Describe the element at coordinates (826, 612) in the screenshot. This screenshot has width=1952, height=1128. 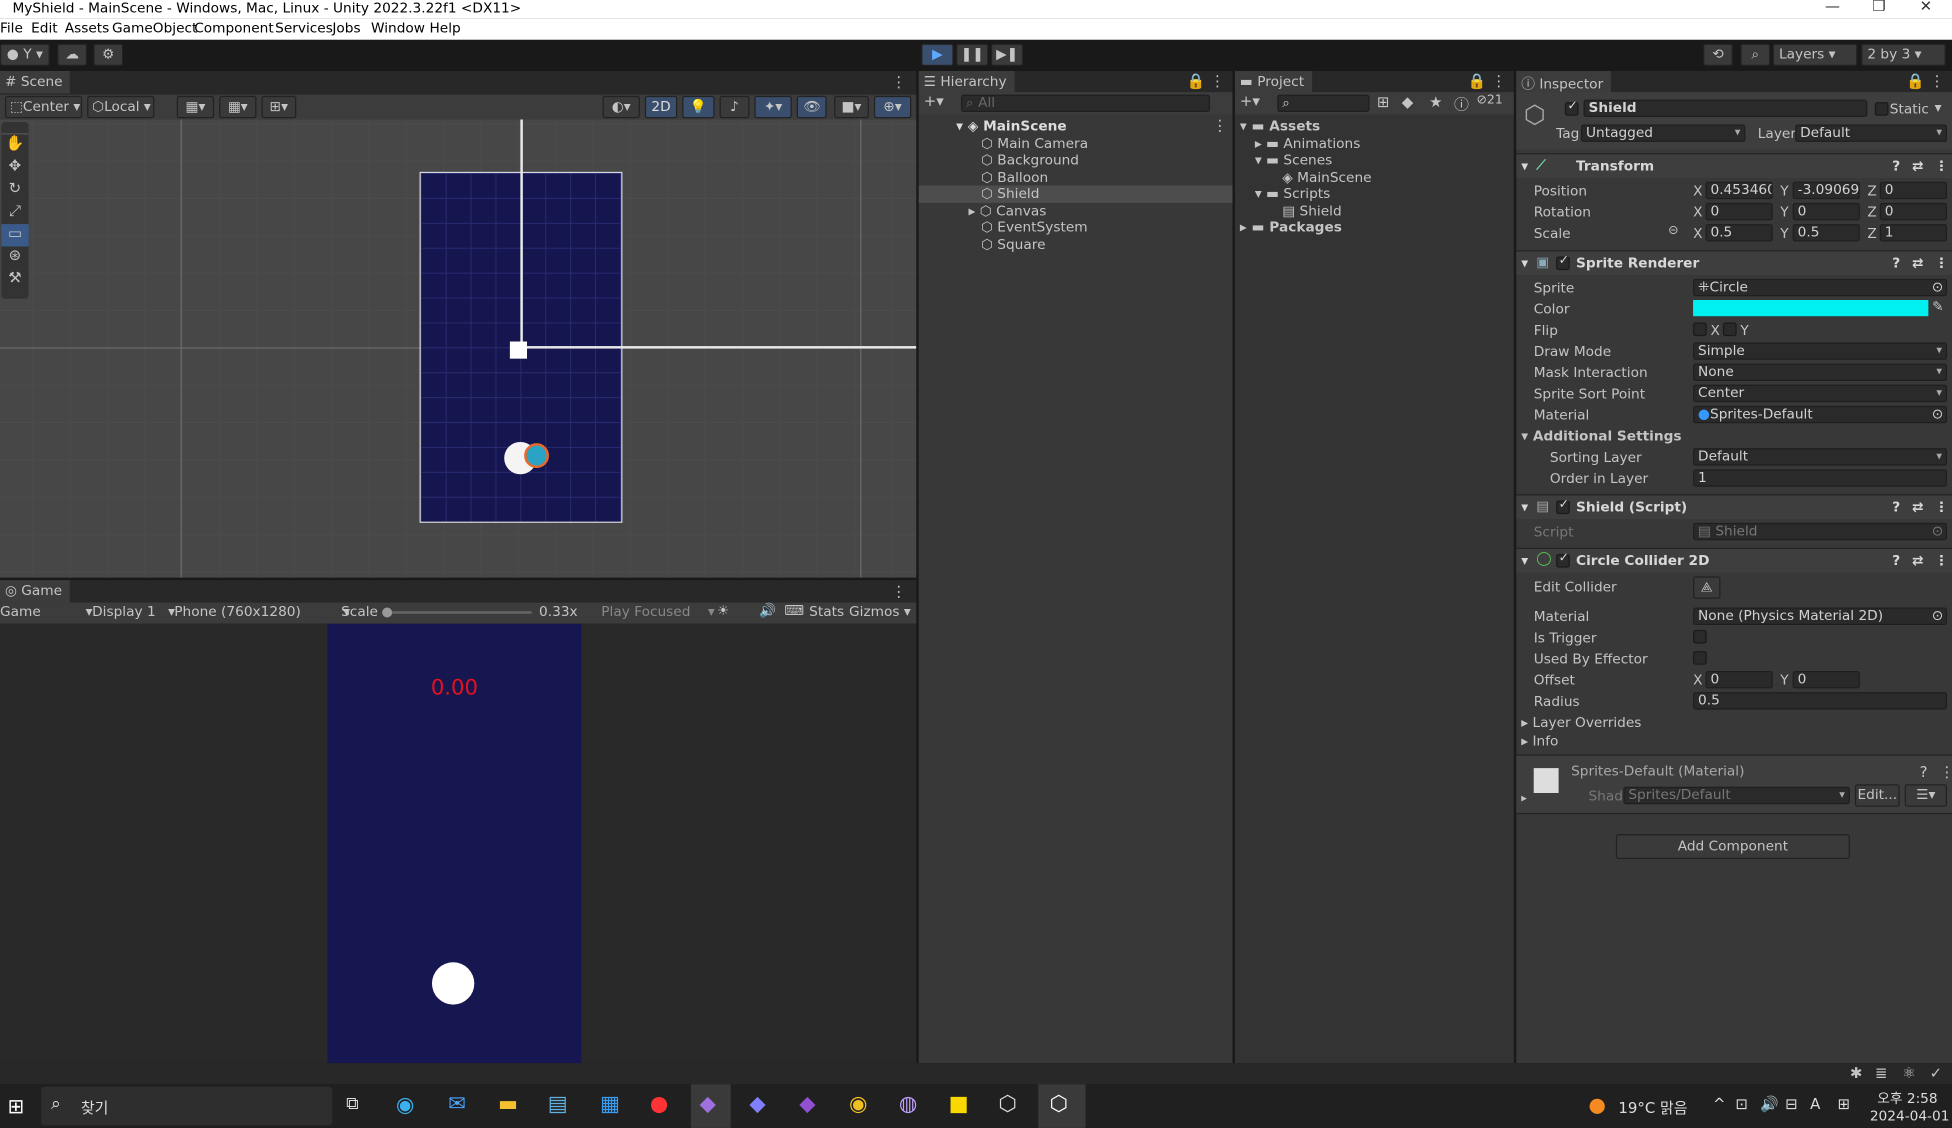
I see `stats-button: Stats` at that location.